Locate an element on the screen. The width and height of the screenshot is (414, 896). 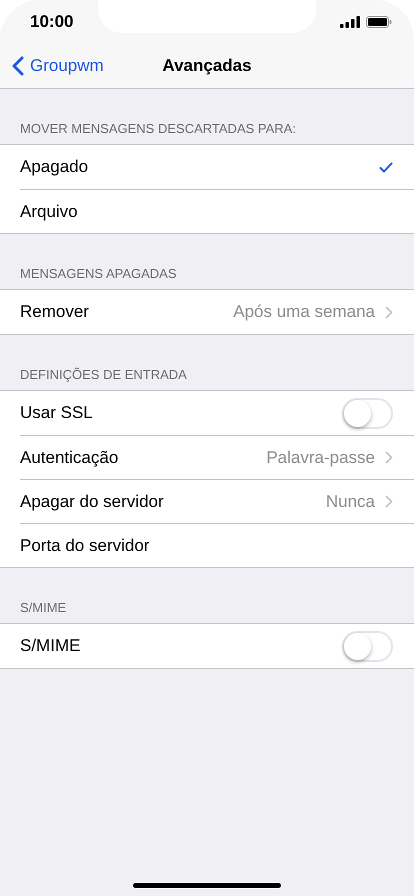
settings-row: Porta do servidor is located at coordinates (217, 545).